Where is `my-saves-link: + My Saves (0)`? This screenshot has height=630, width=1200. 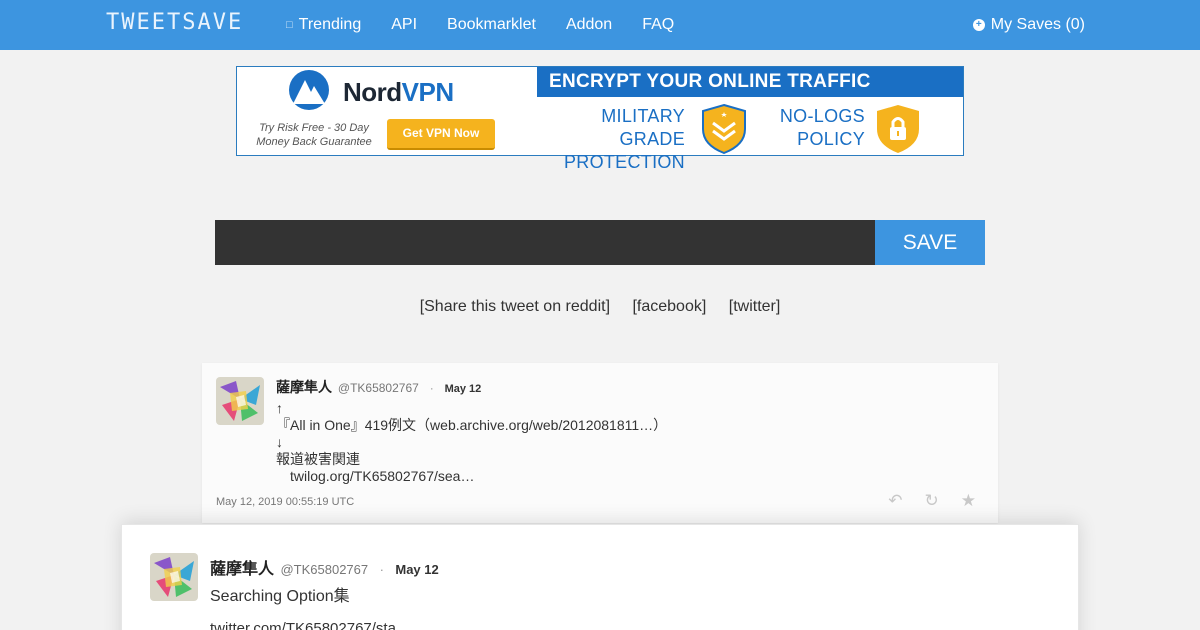
my-saves-link: + My Saves (0) is located at coordinates (1028, 25).